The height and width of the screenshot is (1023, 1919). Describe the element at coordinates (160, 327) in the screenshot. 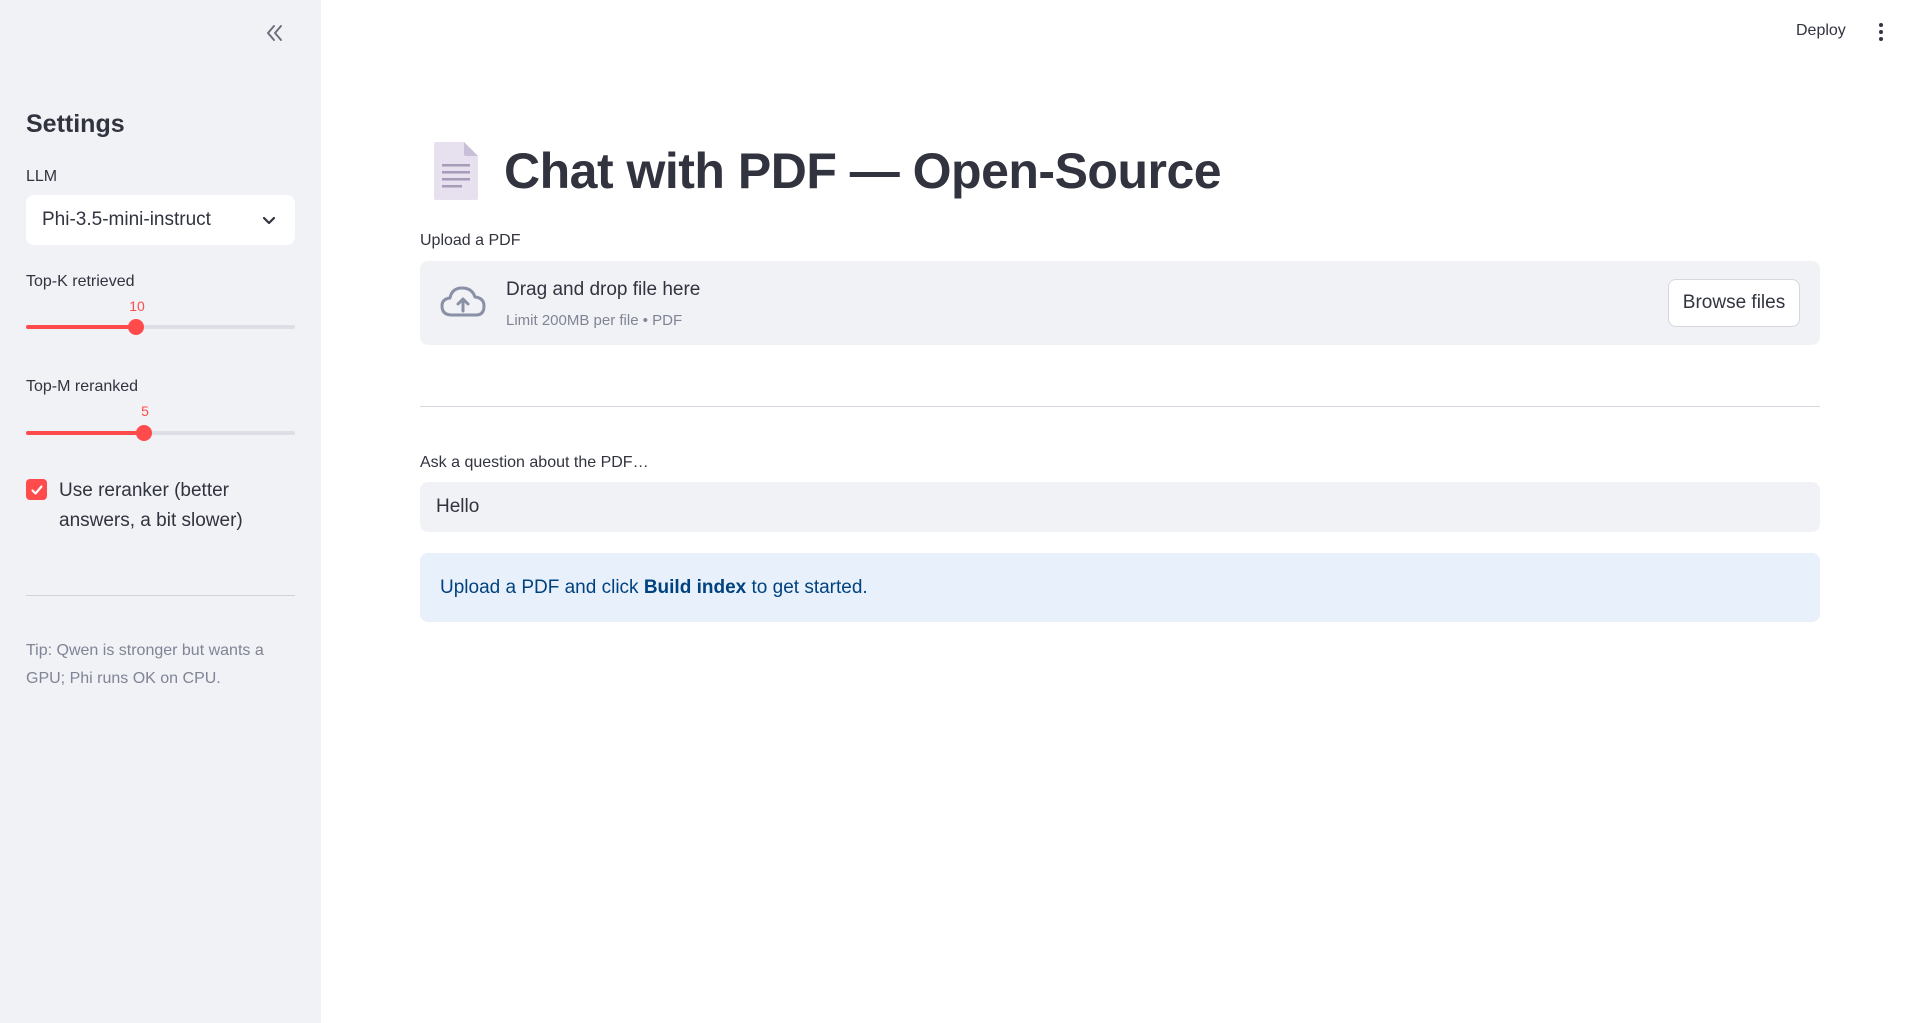

I see `top-k-slider` at that location.